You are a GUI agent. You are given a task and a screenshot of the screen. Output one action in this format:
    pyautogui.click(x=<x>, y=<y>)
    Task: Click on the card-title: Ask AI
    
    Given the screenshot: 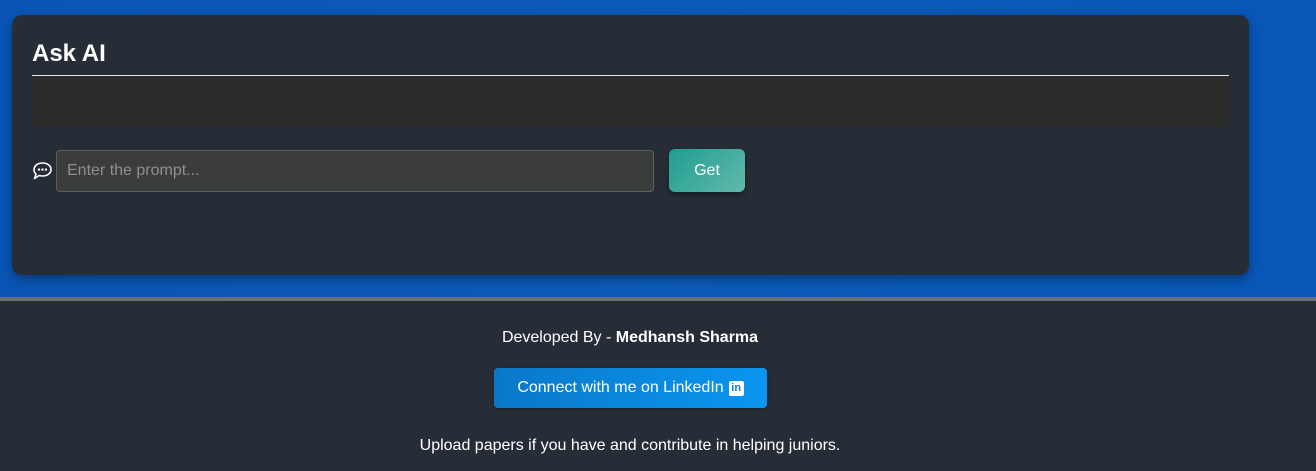 What is the action you would take?
    pyautogui.click(x=69, y=53)
    